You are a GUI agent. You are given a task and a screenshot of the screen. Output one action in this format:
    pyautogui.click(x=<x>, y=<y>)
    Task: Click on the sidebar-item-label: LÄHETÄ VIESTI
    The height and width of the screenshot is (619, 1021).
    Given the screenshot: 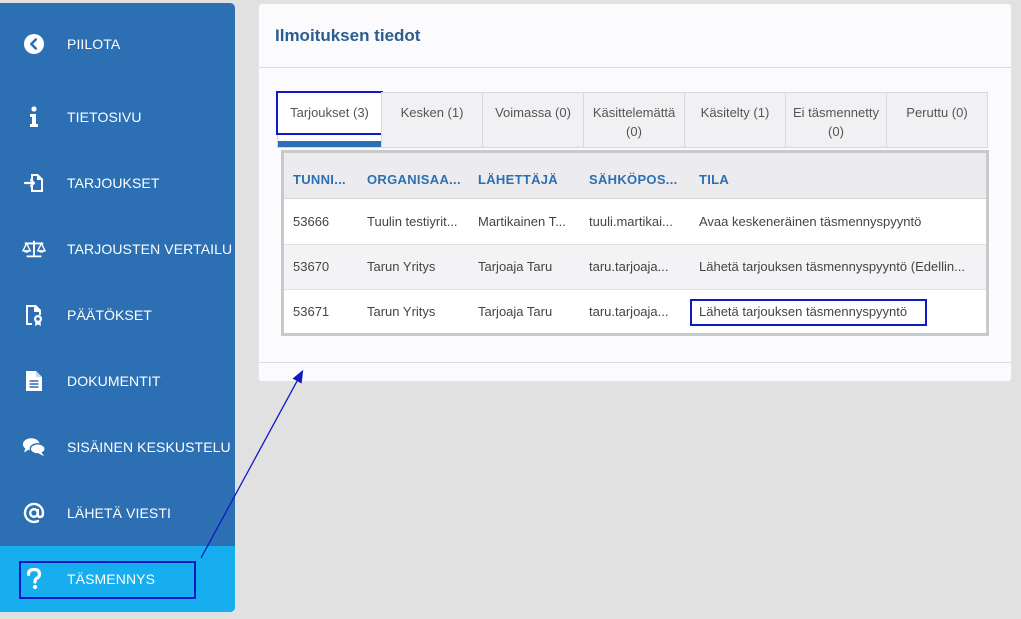 What is the action you would take?
    pyautogui.click(x=119, y=513)
    